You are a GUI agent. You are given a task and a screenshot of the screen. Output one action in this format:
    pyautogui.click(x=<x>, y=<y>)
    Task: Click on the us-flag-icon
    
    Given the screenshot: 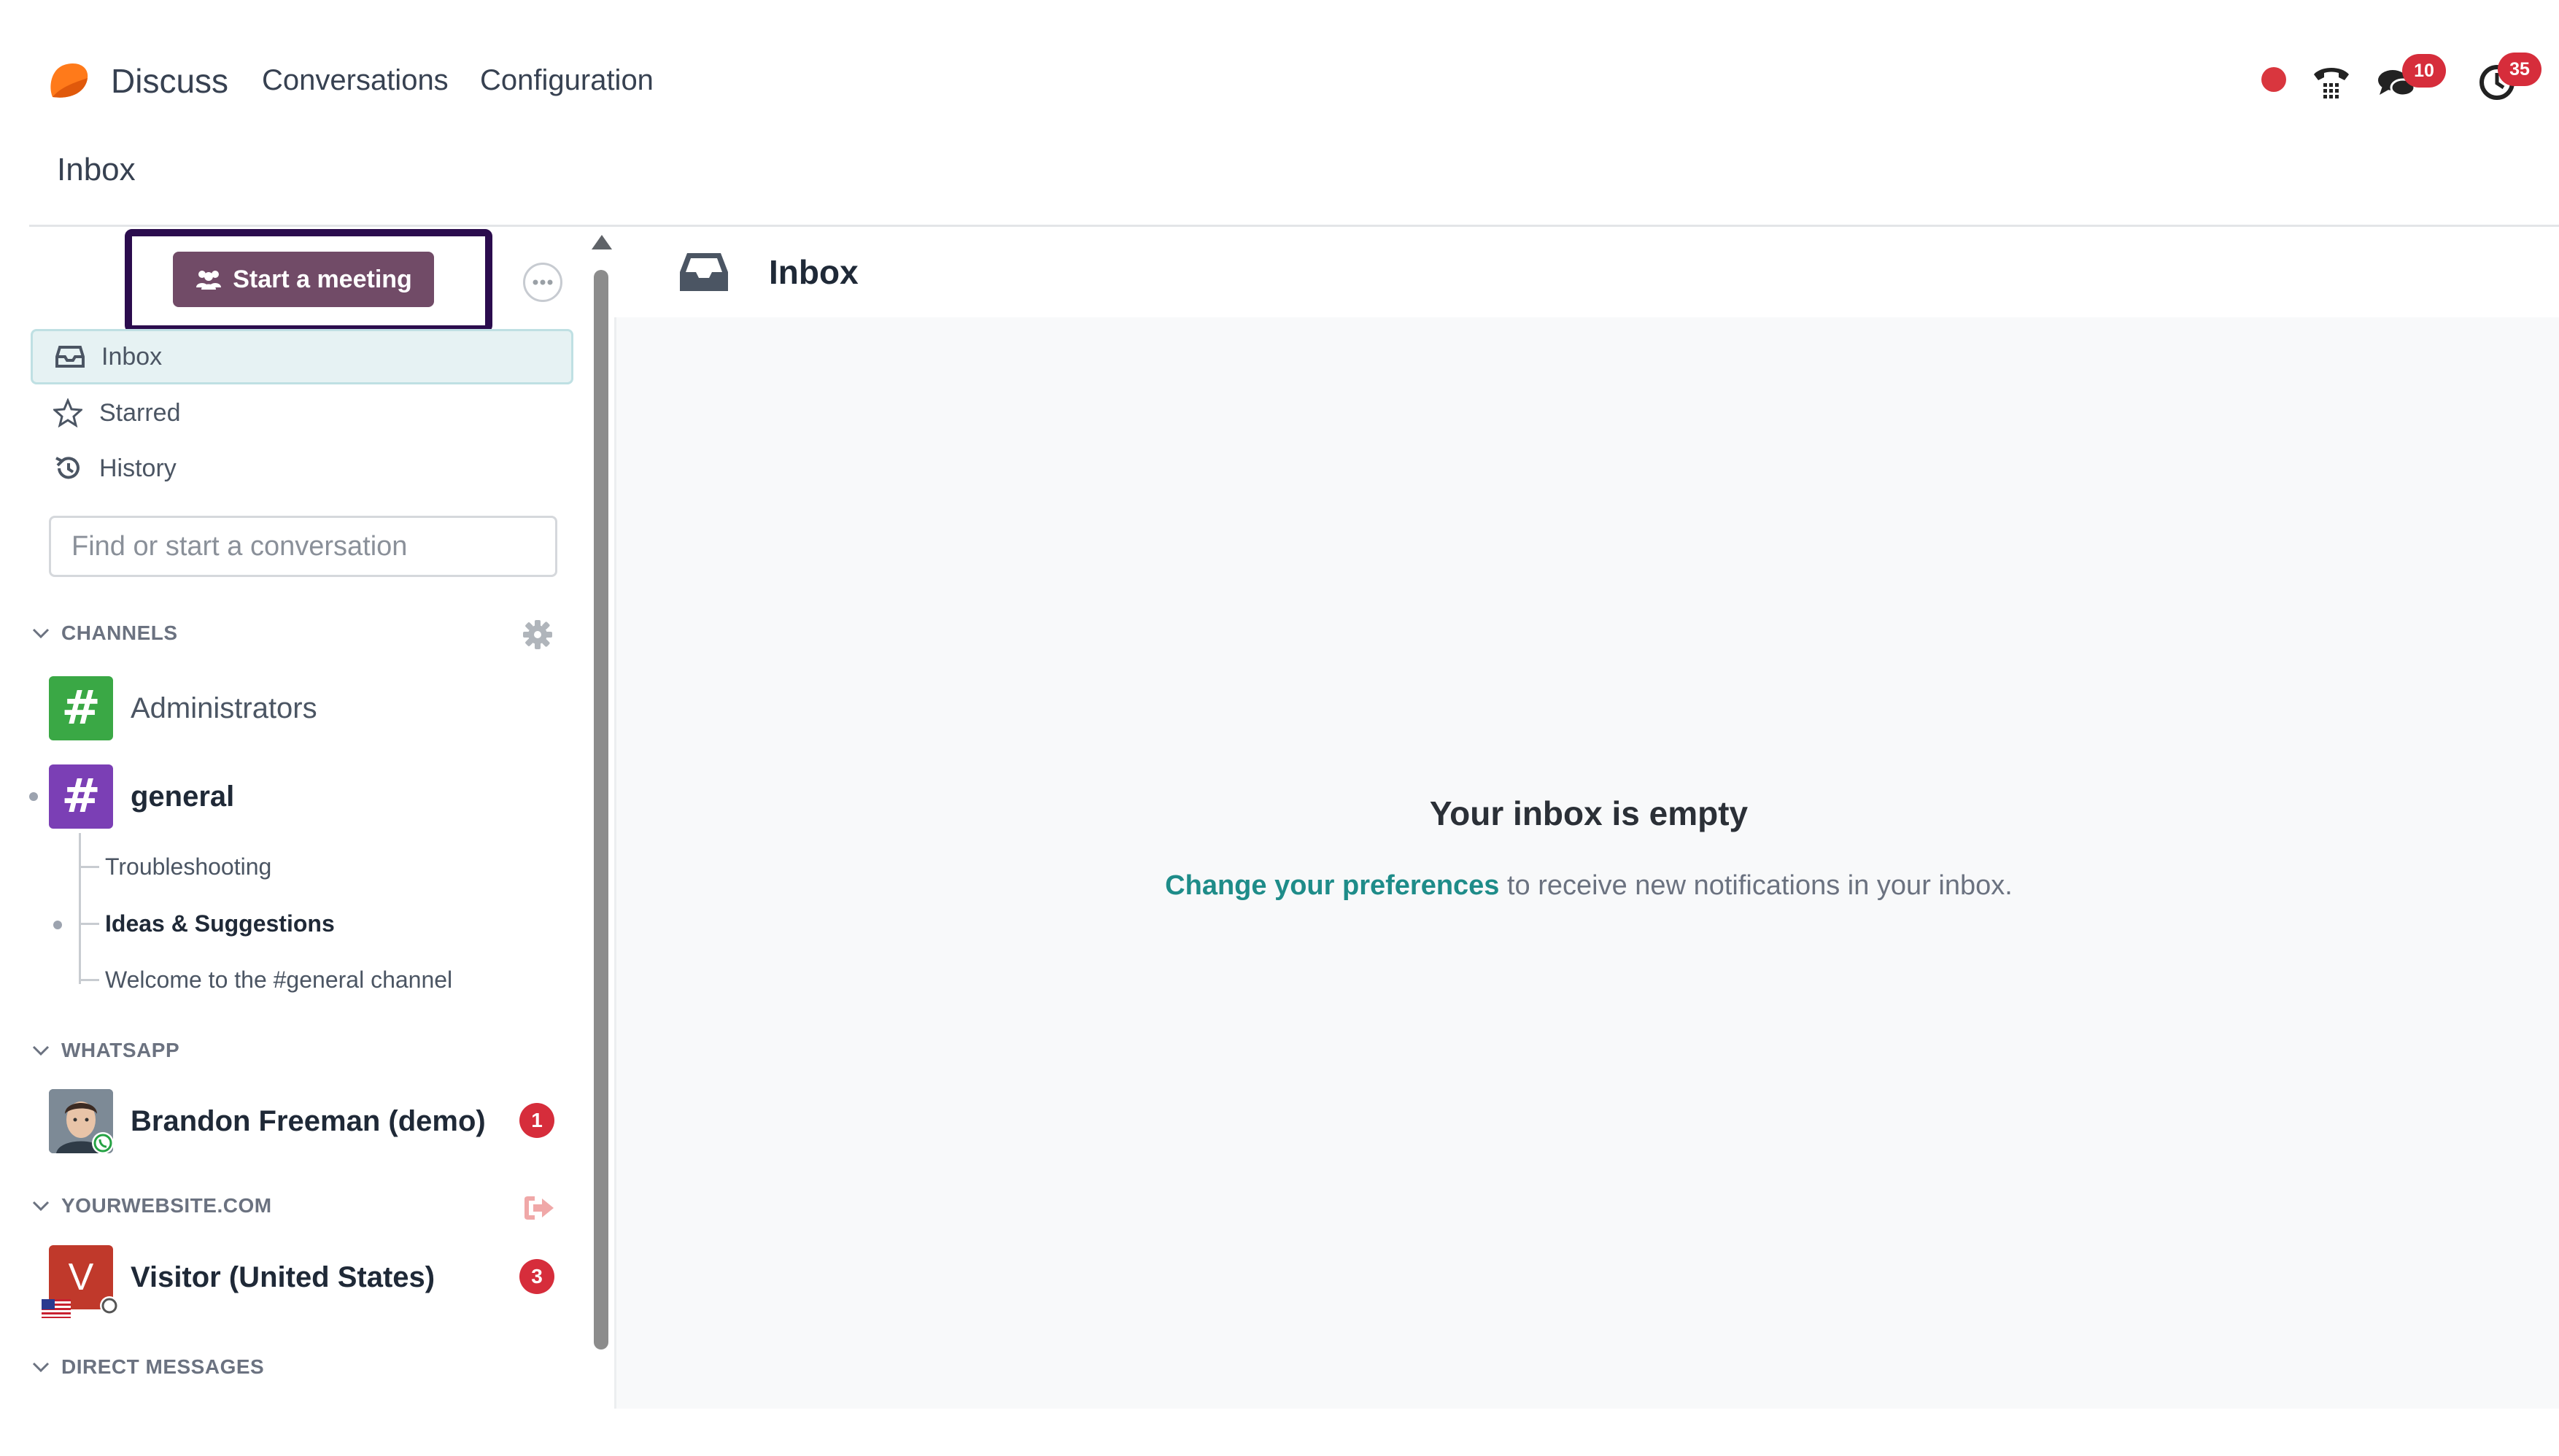 What is the action you would take?
    pyautogui.click(x=57, y=1308)
    